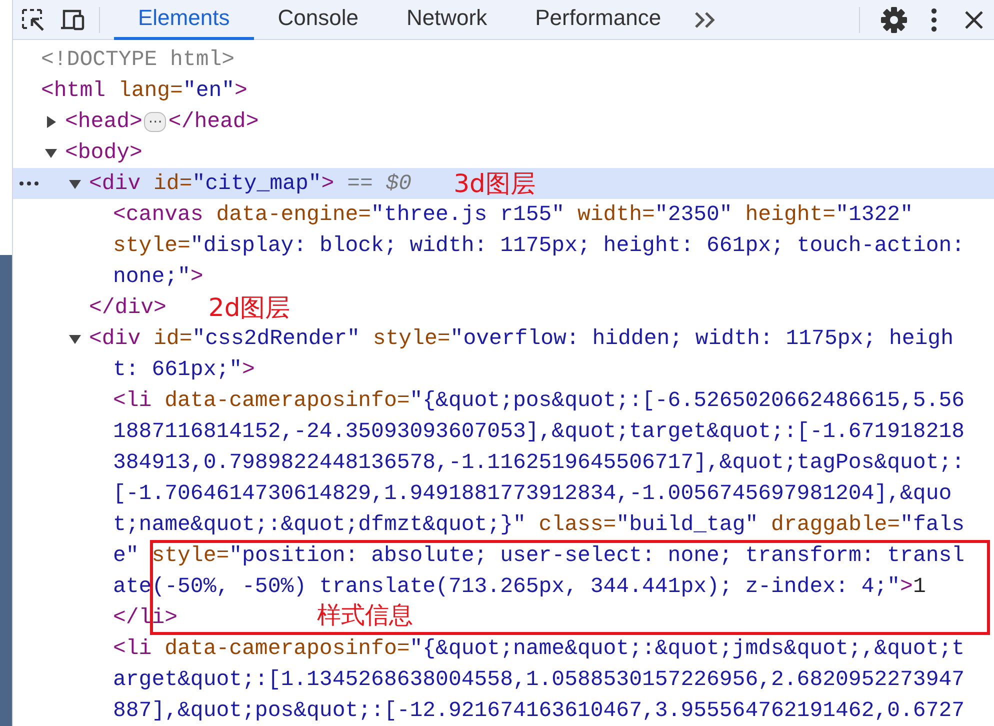 The height and width of the screenshot is (726, 994). I want to click on code-line: </div>, so click(127, 308).